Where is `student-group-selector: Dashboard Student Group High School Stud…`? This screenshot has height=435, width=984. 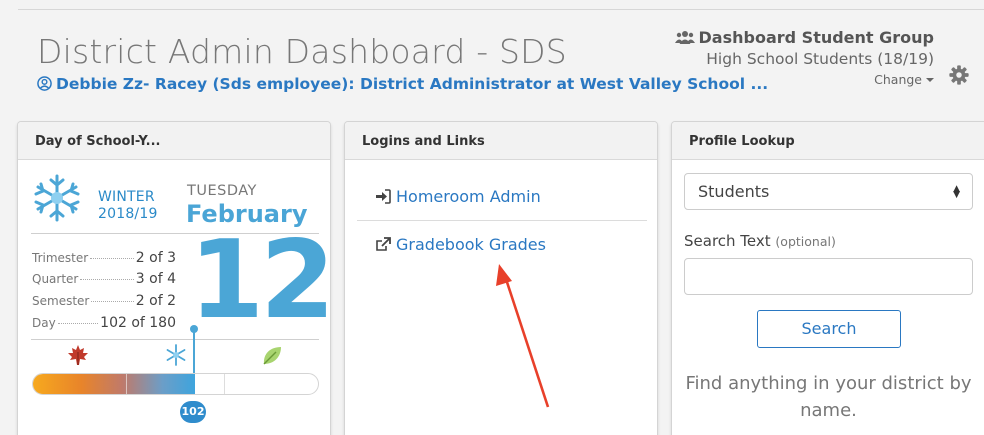 student-group-selector: Dashboard Student Group High School Stud… is located at coordinates (804, 58).